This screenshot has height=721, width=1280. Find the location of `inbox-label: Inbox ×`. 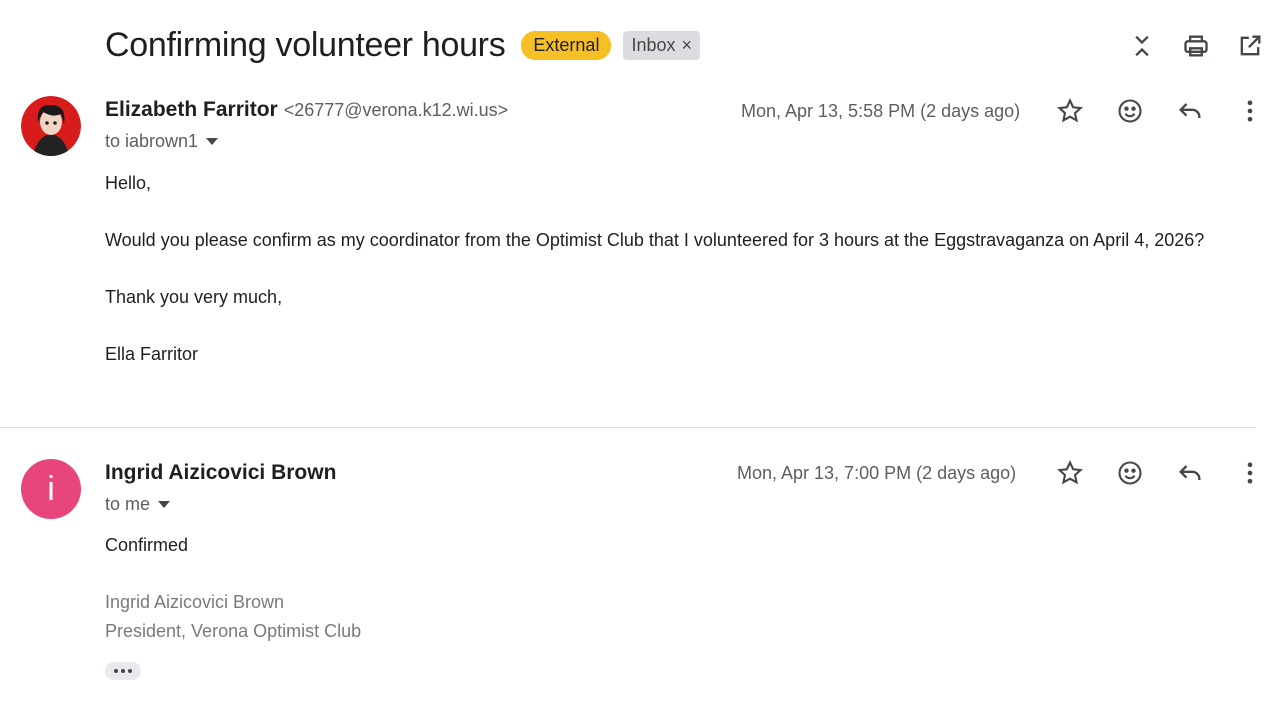

inbox-label: Inbox × is located at coordinates (662, 45).